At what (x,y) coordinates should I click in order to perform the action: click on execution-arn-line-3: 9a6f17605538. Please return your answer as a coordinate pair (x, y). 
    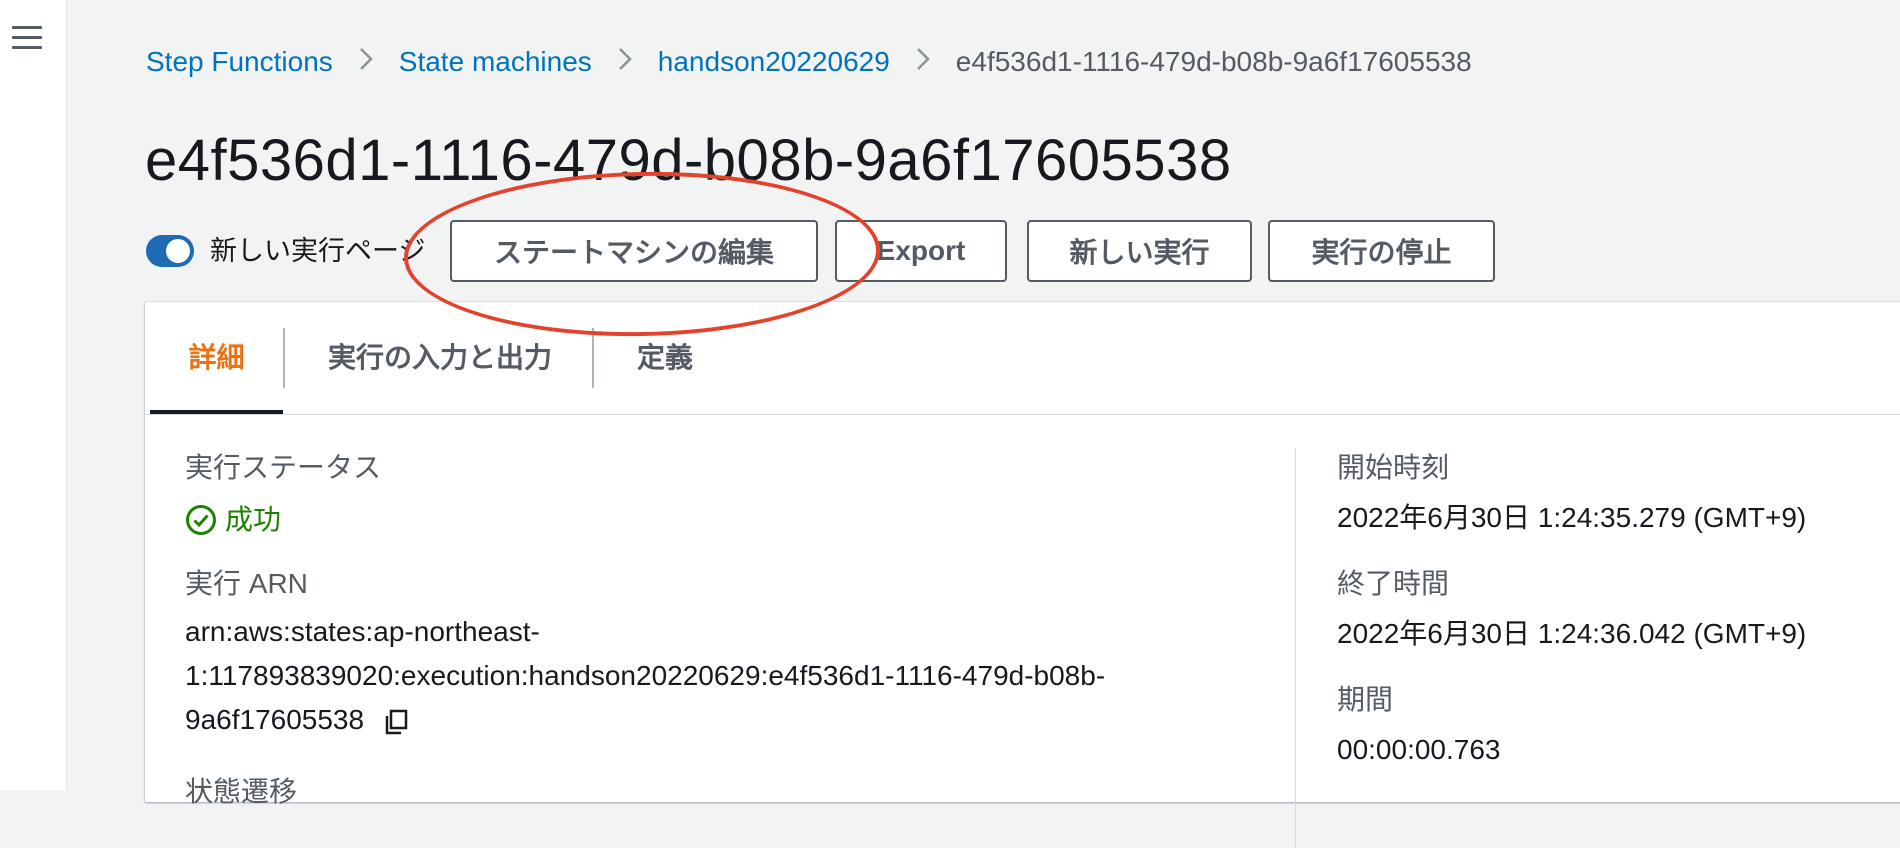
    Looking at the image, I should click on (297, 720).